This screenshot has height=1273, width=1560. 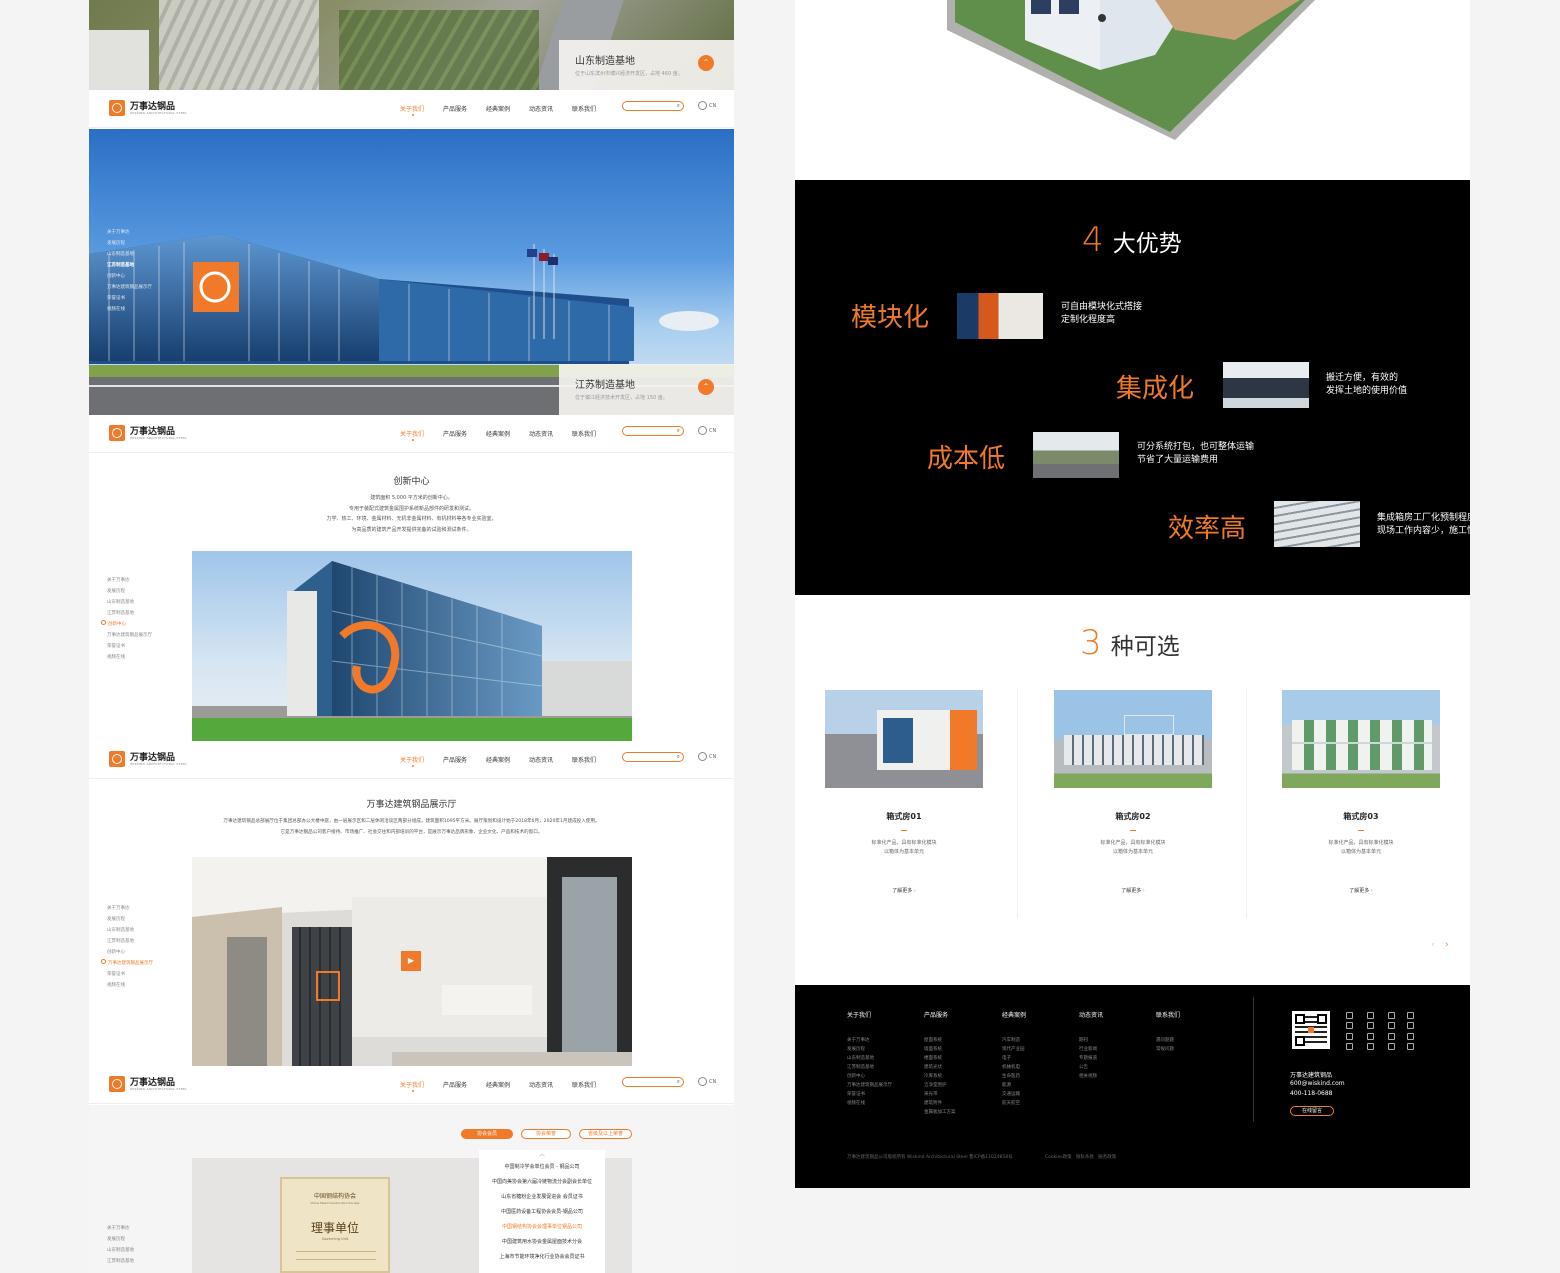 I want to click on honor-list-item: 山东省糖粉企业发展促进会 会员证书, so click(x=542, y=1197).